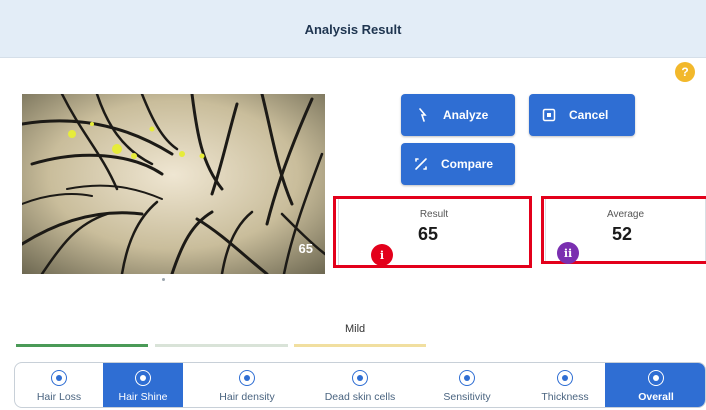 Image resolution: width=706 pixels, height=410 pixels. Describe the element at coordinates (565, 396) in the screenshot. I see `tab-label: Thickness` at that location.